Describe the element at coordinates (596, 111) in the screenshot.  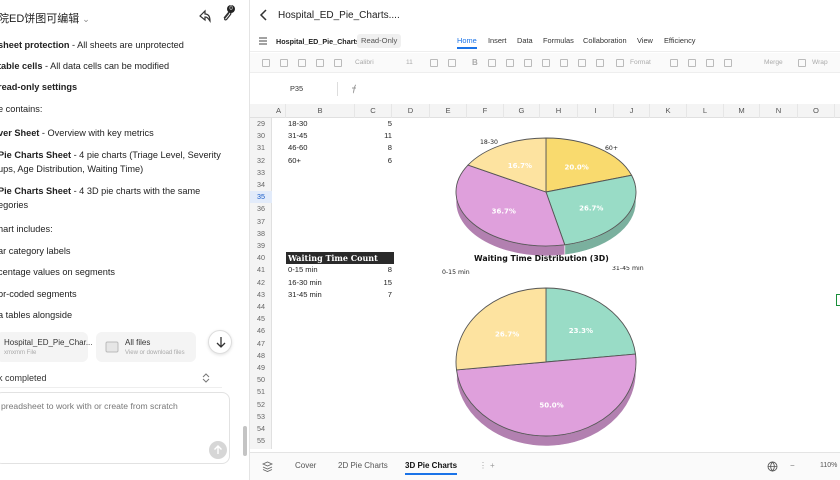
I see `column-header: I` at that location.